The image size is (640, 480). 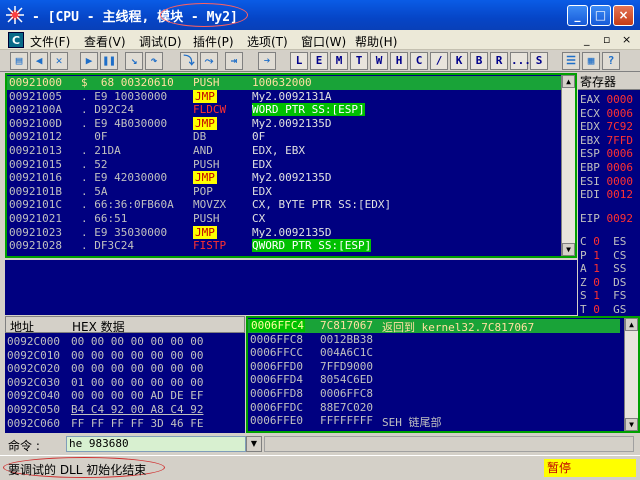 What do you see at coordinates (399, 61) in the screenshot?
I see `handles-button: H` at bounding box center [399, 61].